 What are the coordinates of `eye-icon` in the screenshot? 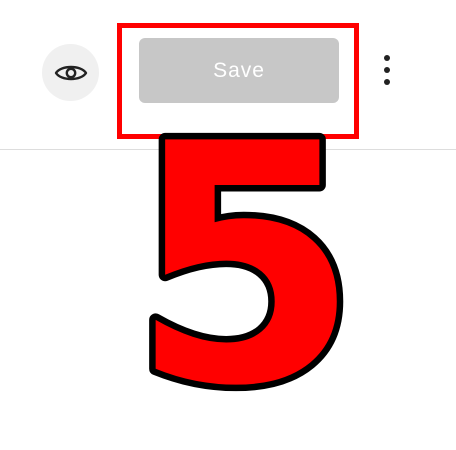 It's located at (71, 73).